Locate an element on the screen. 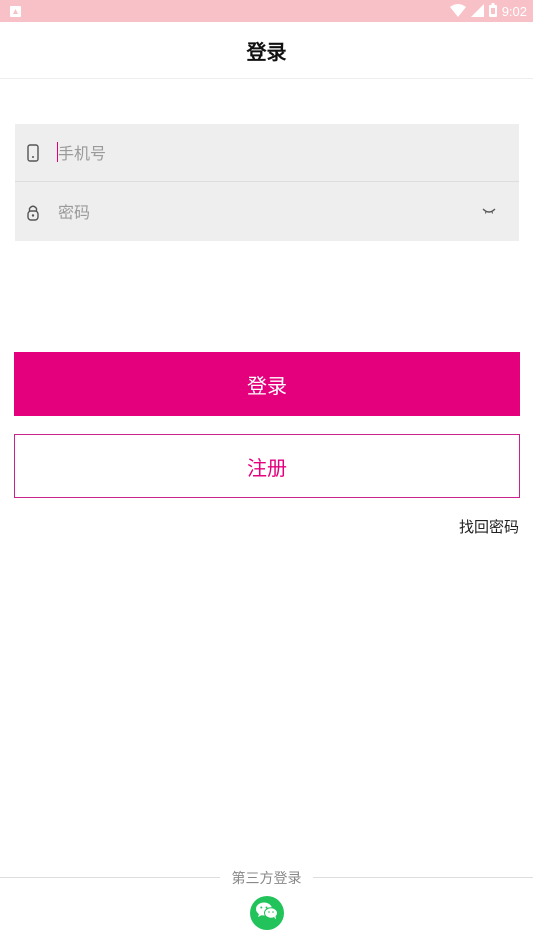 The height and width of the screenshot is (947, 533). third-party-label: 第三方登录 is located at coordinates (266, 879).